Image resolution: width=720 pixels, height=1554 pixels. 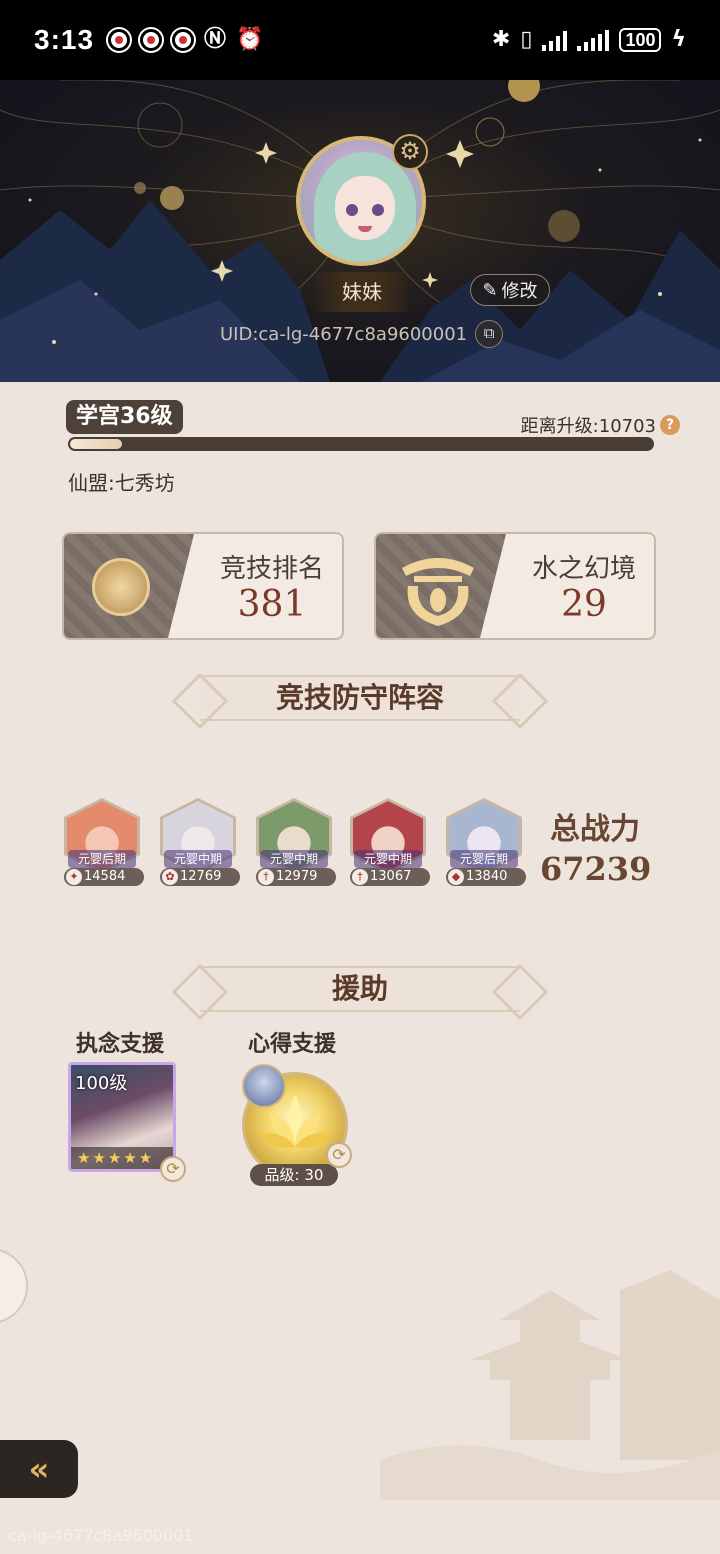 What do you see at coordinates (124, 417) in the screenshot?
I see `academy-level-badge: 学宫36级` at bounding box center [124, 417].